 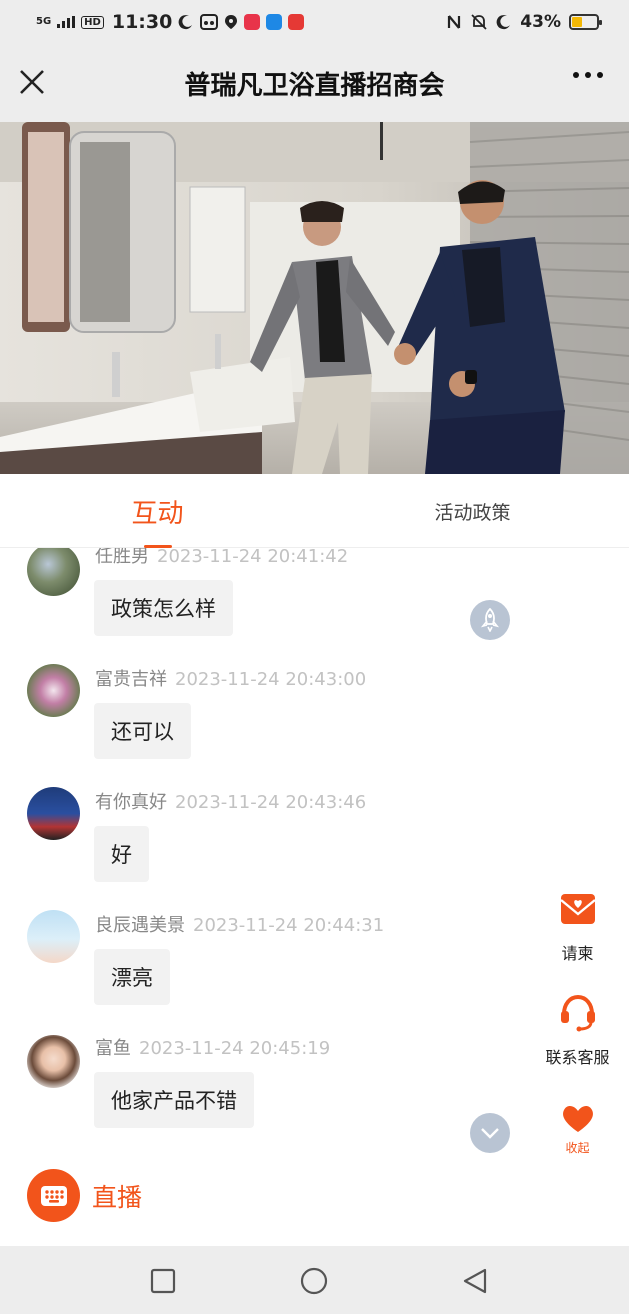 I want to click on message-meta: 任胜男 2023-11-24 20:41:42, so click(x=221, y=558).